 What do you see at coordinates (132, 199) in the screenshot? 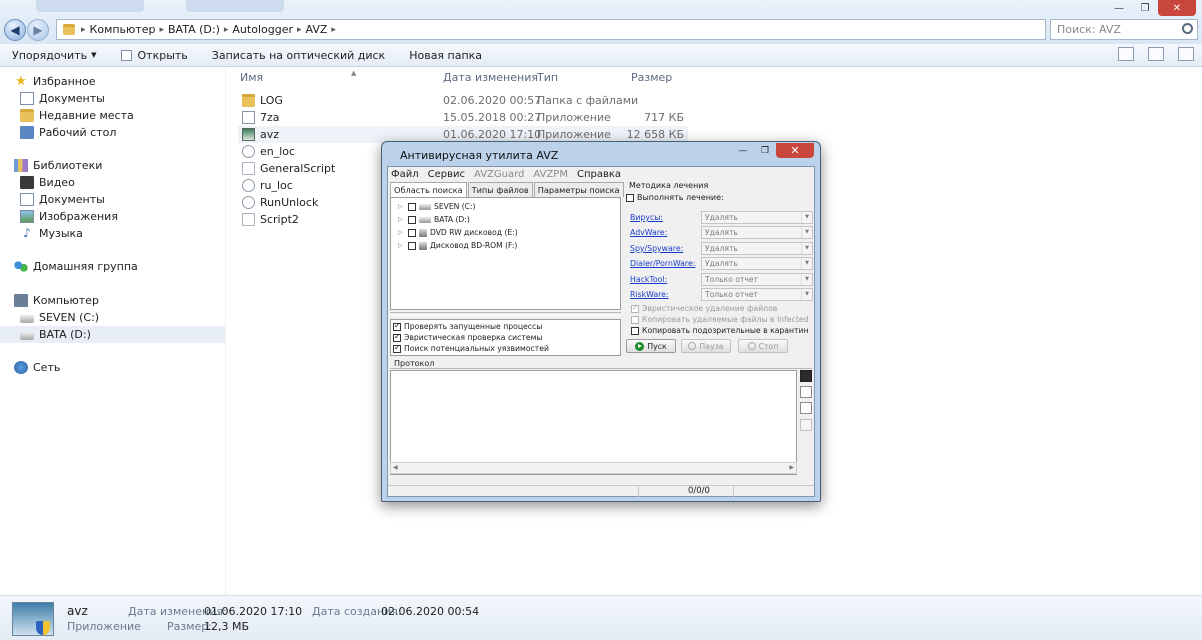
I see `sidebar-item-lib-documents: Документы` at bounding box center [132, 199].